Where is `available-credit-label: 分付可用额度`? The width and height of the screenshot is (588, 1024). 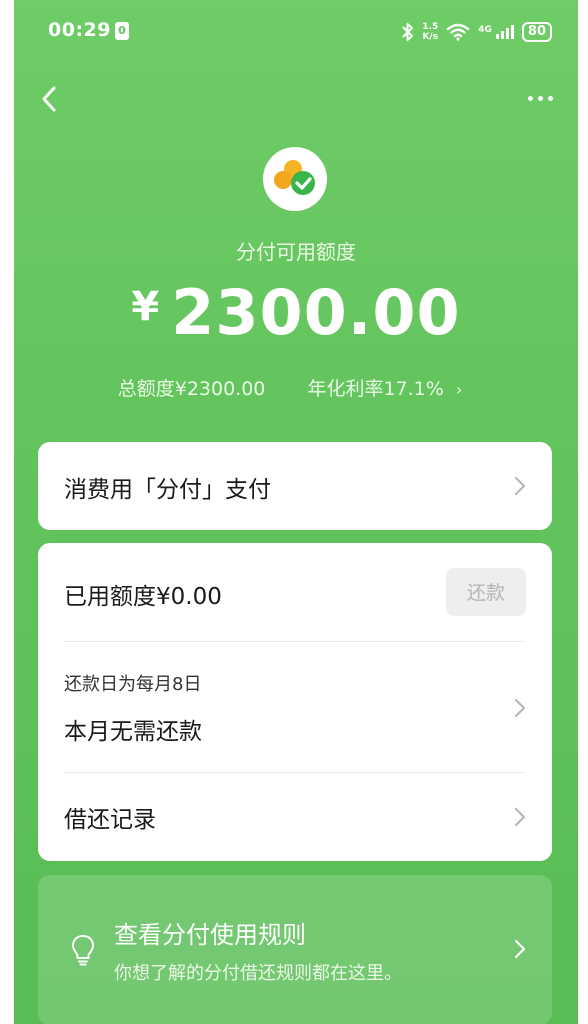
available-credit-label: 分付可用额度 is located at coordinates (296, 252).